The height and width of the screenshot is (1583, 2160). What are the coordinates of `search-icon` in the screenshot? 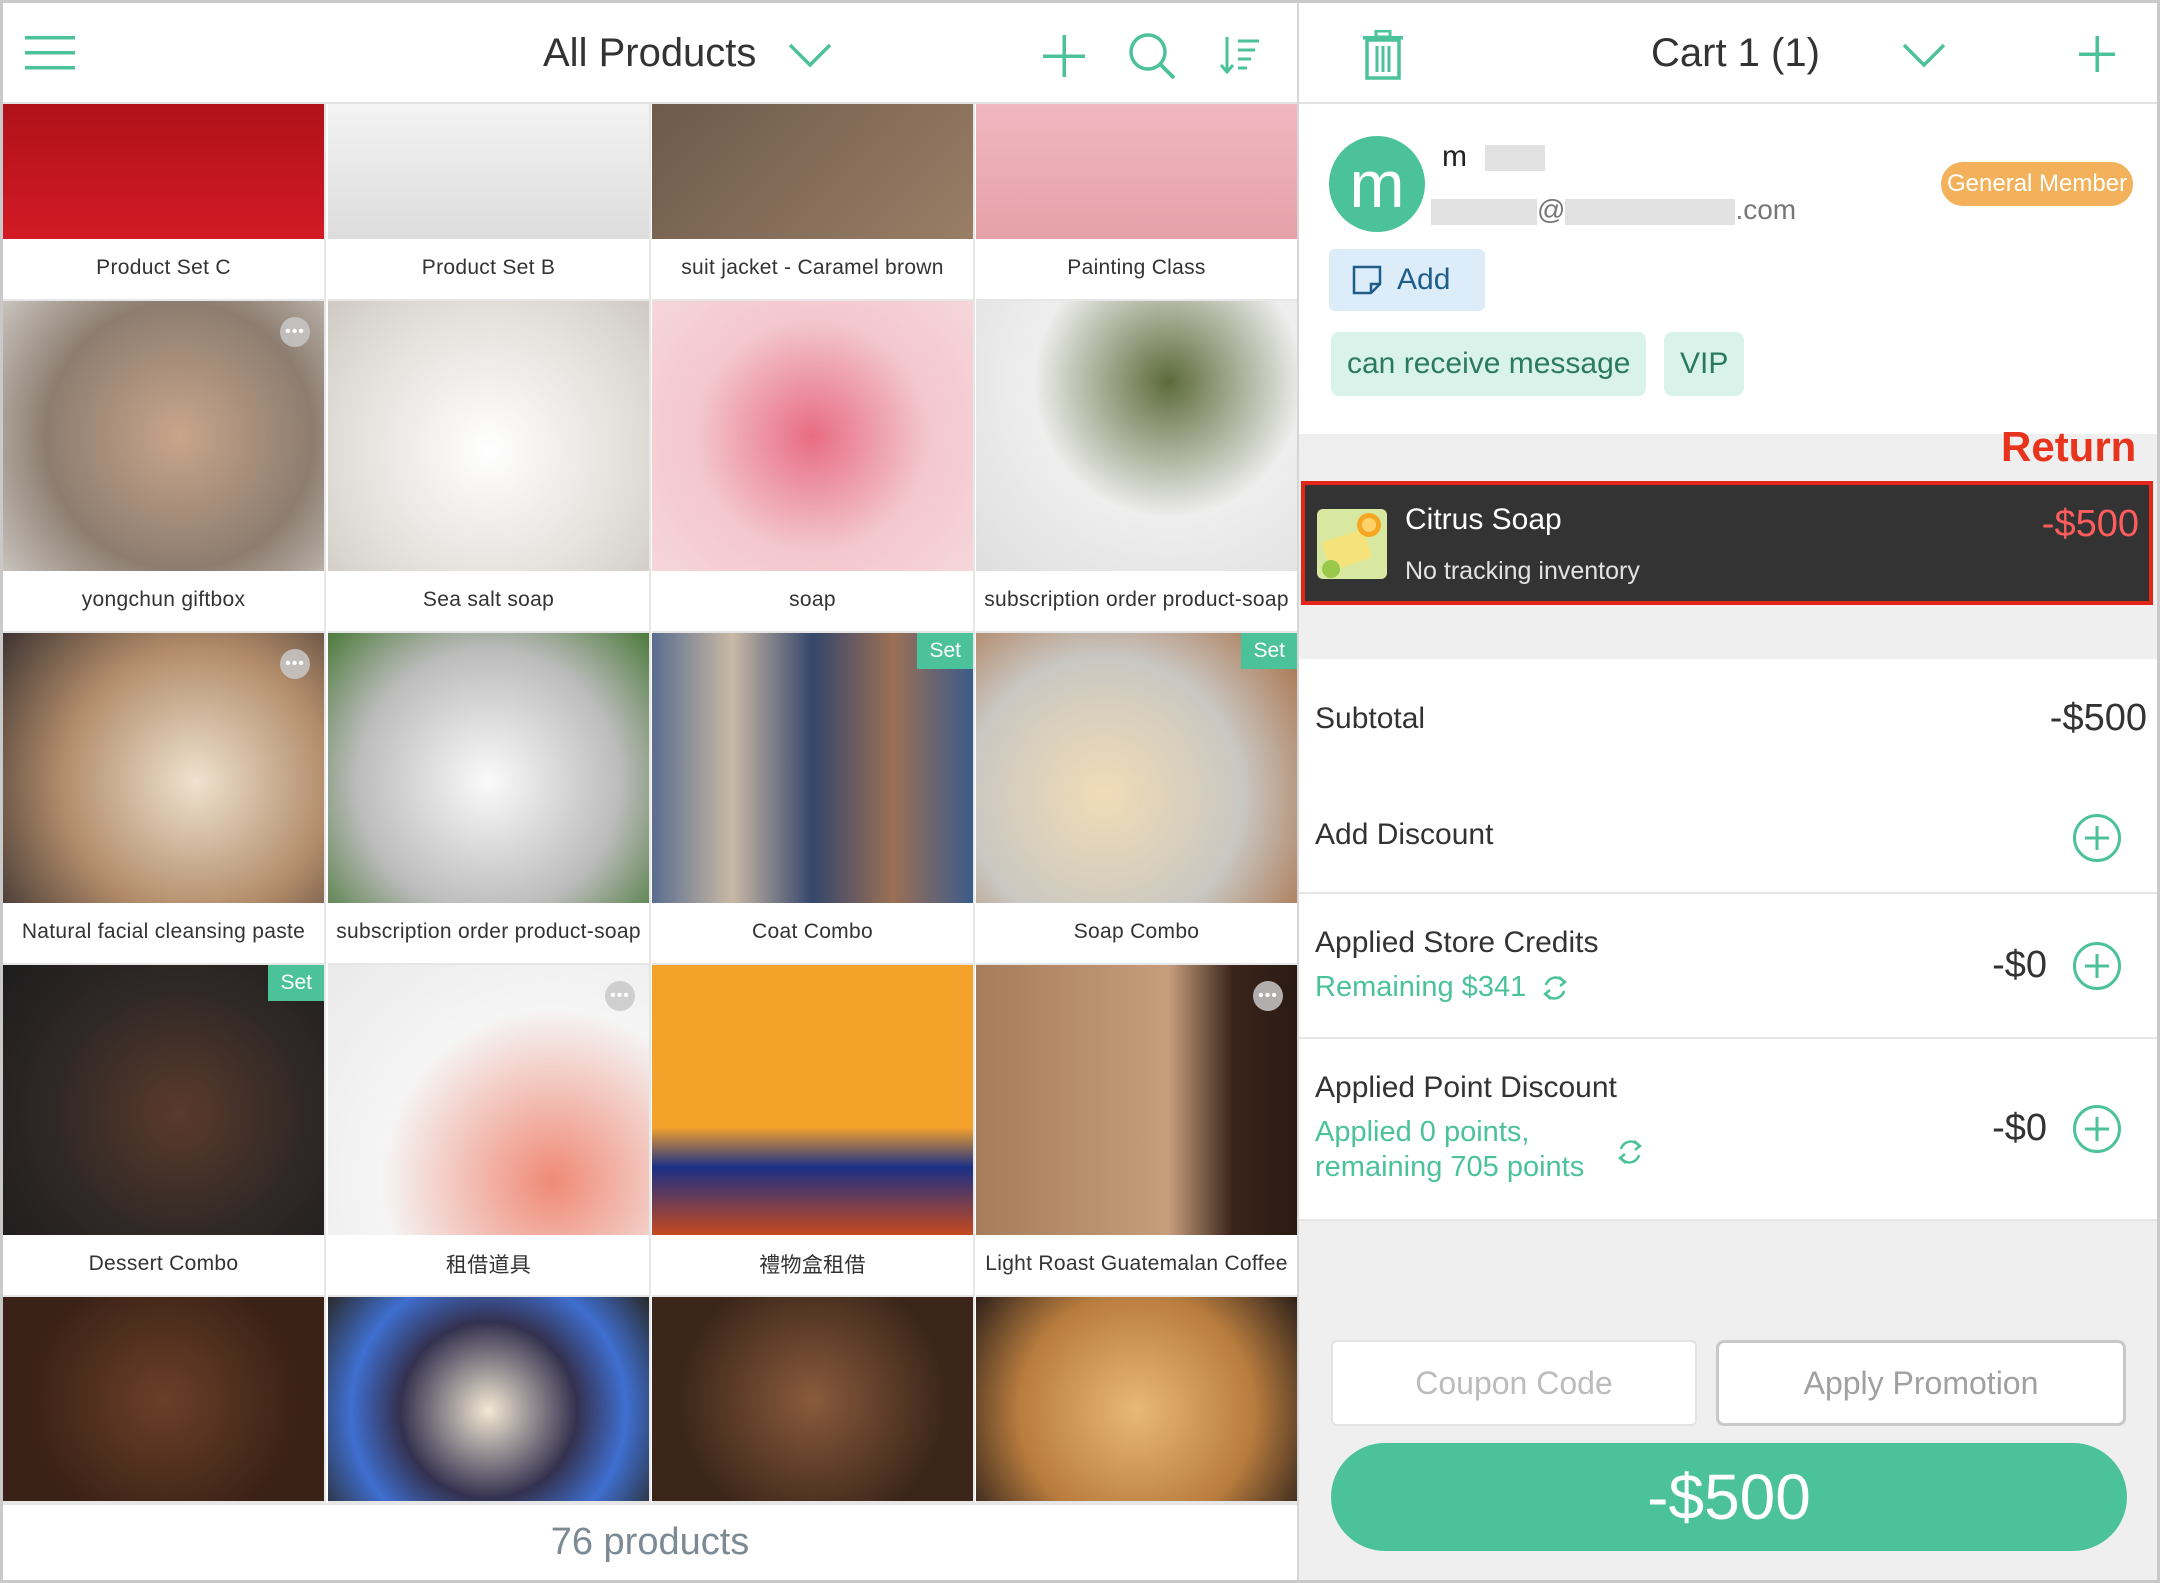 It's located at (1152, 56).